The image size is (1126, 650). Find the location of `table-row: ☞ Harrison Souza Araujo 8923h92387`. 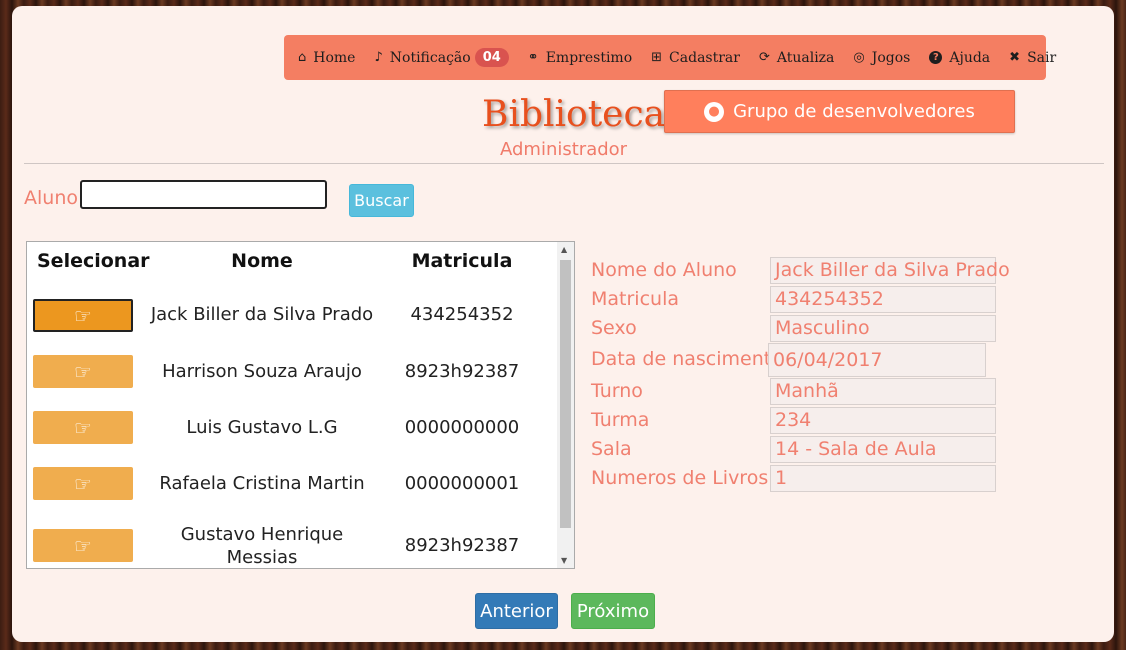

table-row: ☞ Harrison Souza Araujo 8923h92387 is located at coordinates (292, 372).